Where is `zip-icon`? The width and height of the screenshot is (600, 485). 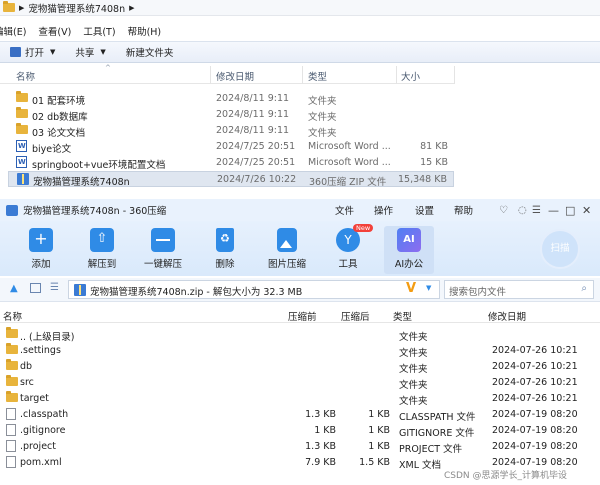
zip-icon is located at coordinates (80, 290).